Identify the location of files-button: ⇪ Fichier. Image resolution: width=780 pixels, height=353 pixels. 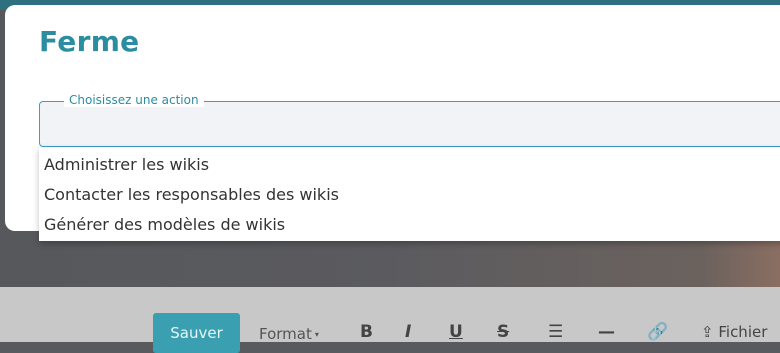
(734, 332).